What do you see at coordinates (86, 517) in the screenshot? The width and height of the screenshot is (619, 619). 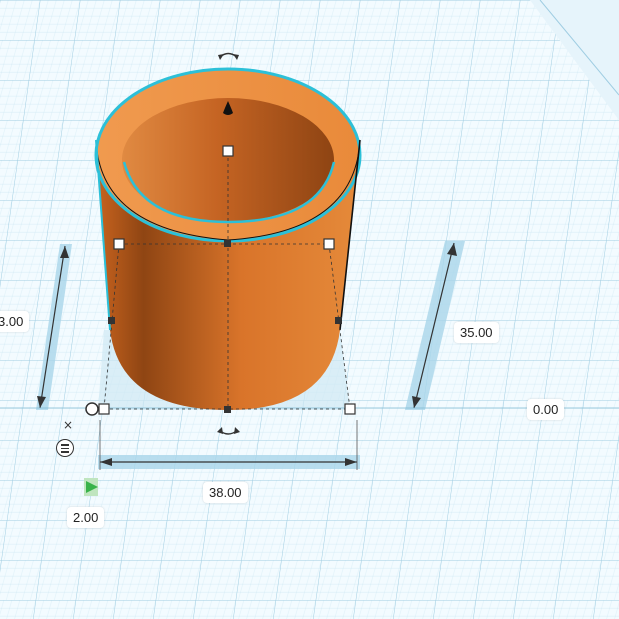 I see `dimension-label-offset: 2.00` at bounding box center [86, 517].